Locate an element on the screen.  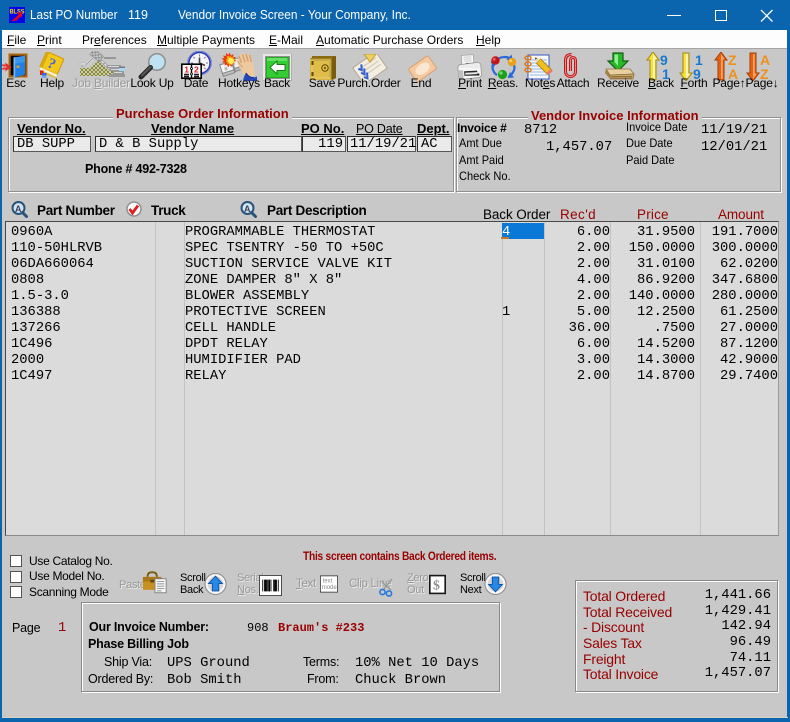
svg-text: text is located at coordinates (328, 581).